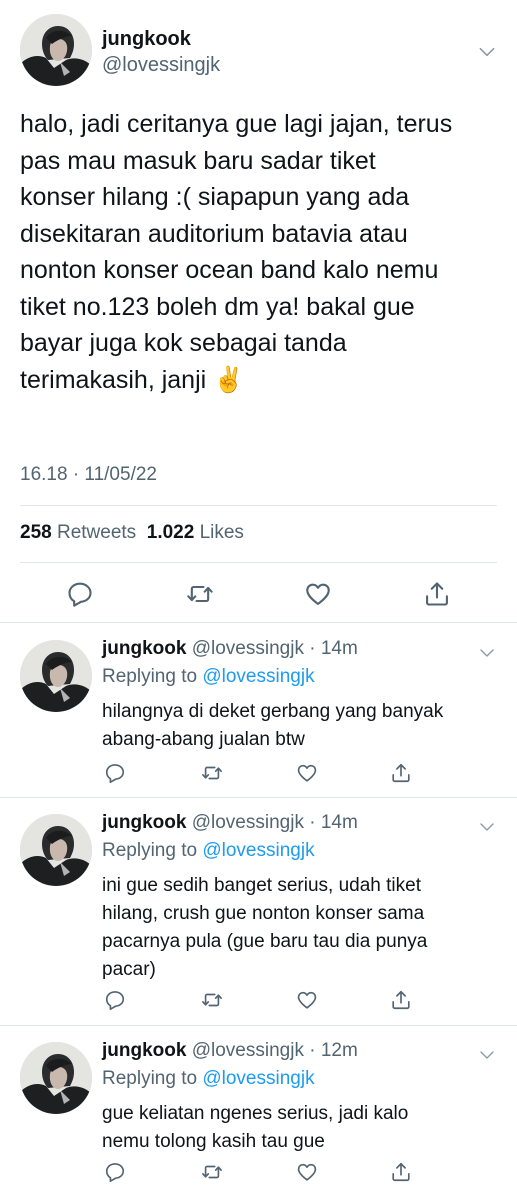 The width and height of the screenshot is (517, 1200). What do you see at coordinates (88, 475) in the screenshot?
I see `tweet-timestamp: 16.18 · 11/05/22` at bounding box center [88, 475].